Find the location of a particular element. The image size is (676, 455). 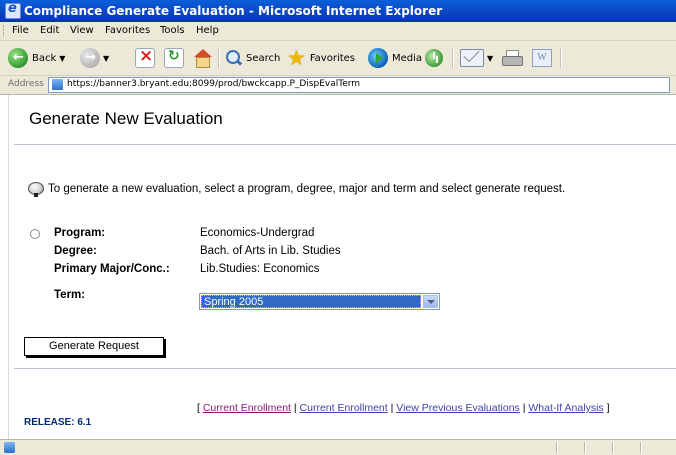

back-dropdown-icon: ▼ is located at coordinates (62, 58).